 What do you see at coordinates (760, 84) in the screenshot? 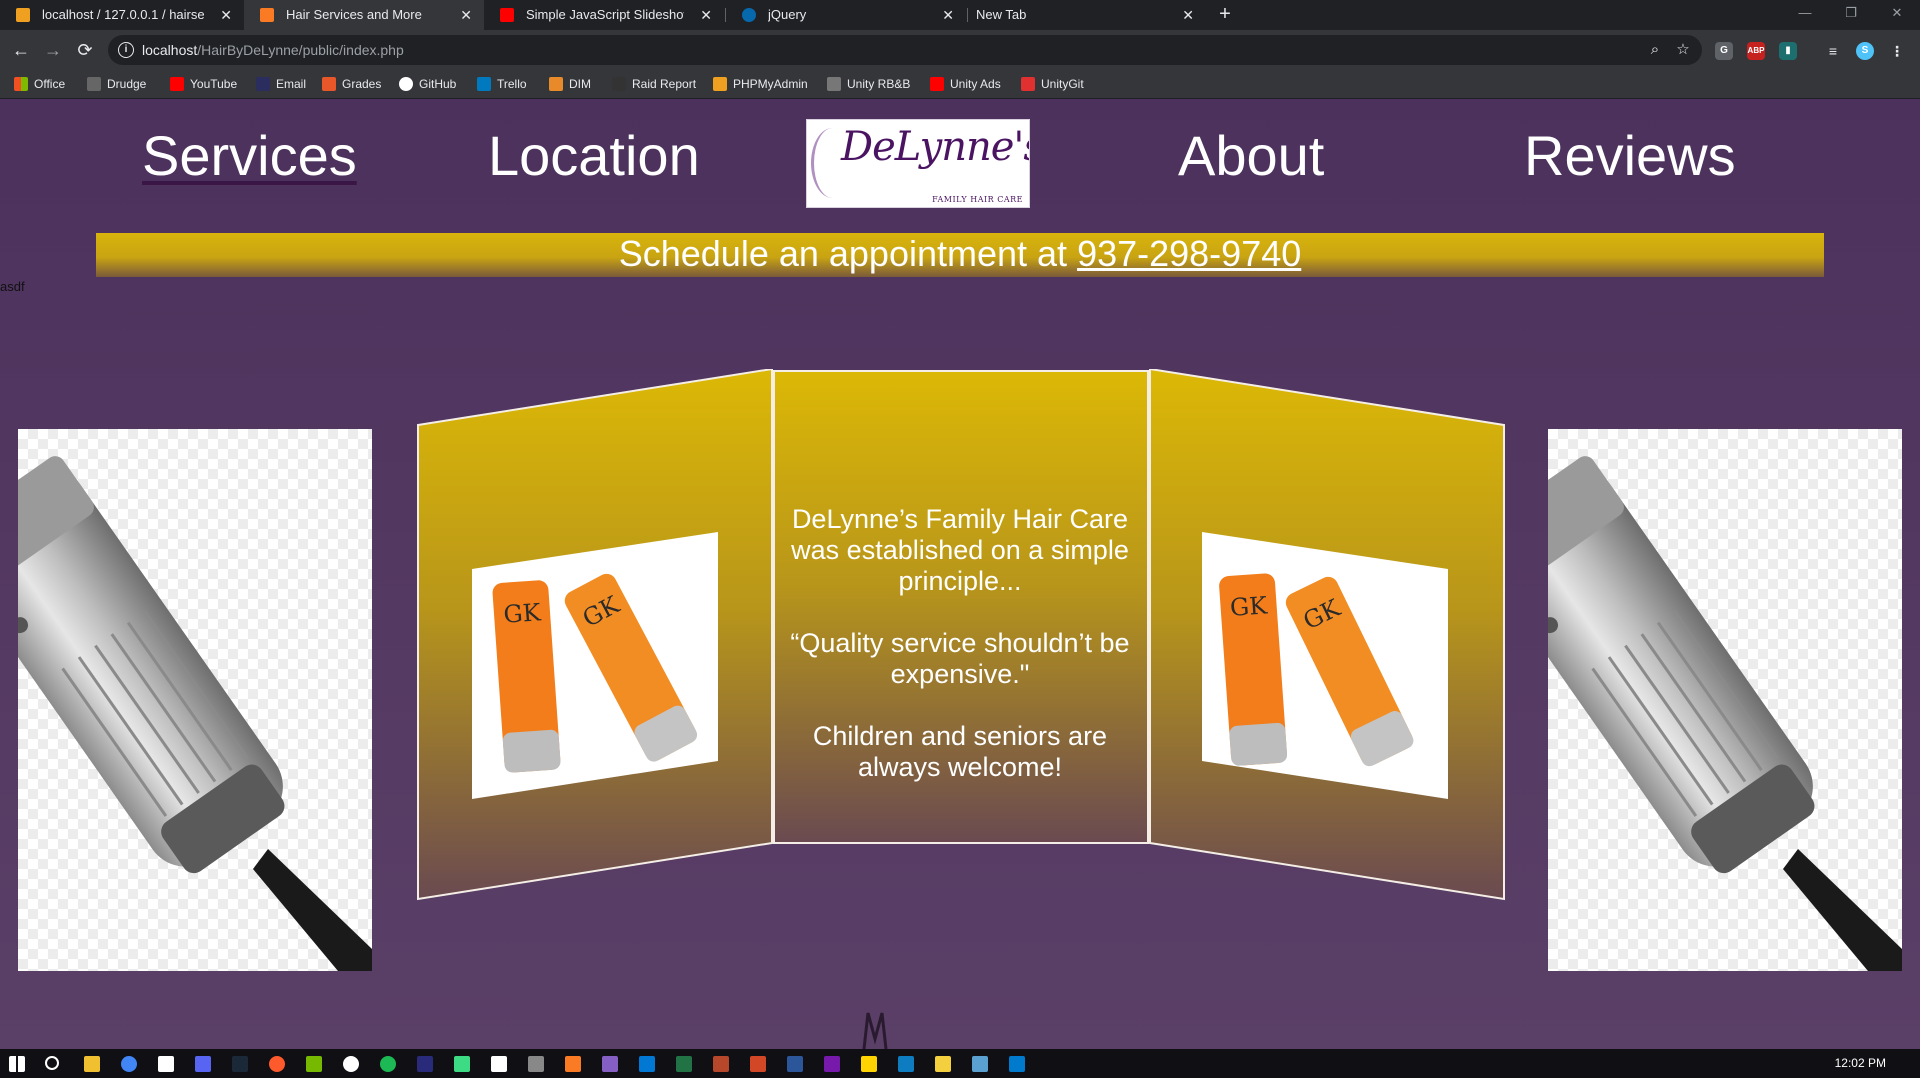
I see `bookmark-phpmyadmin: PHPMyAdmin` at bounding box center [760, 84].